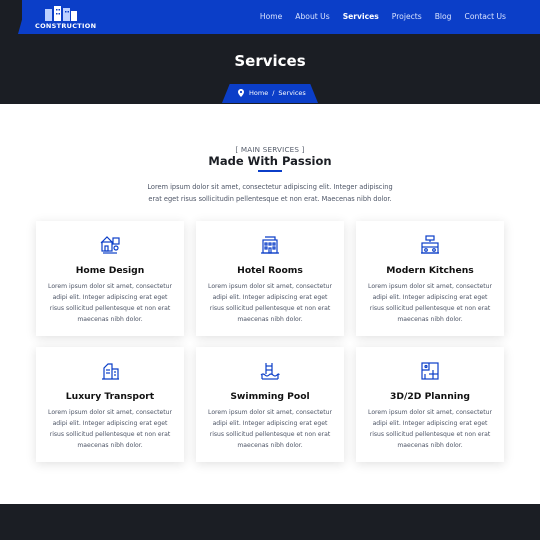 The width and height of the screenshot is (540, 540). I want to click on home-design-icon, so click(110, 245).